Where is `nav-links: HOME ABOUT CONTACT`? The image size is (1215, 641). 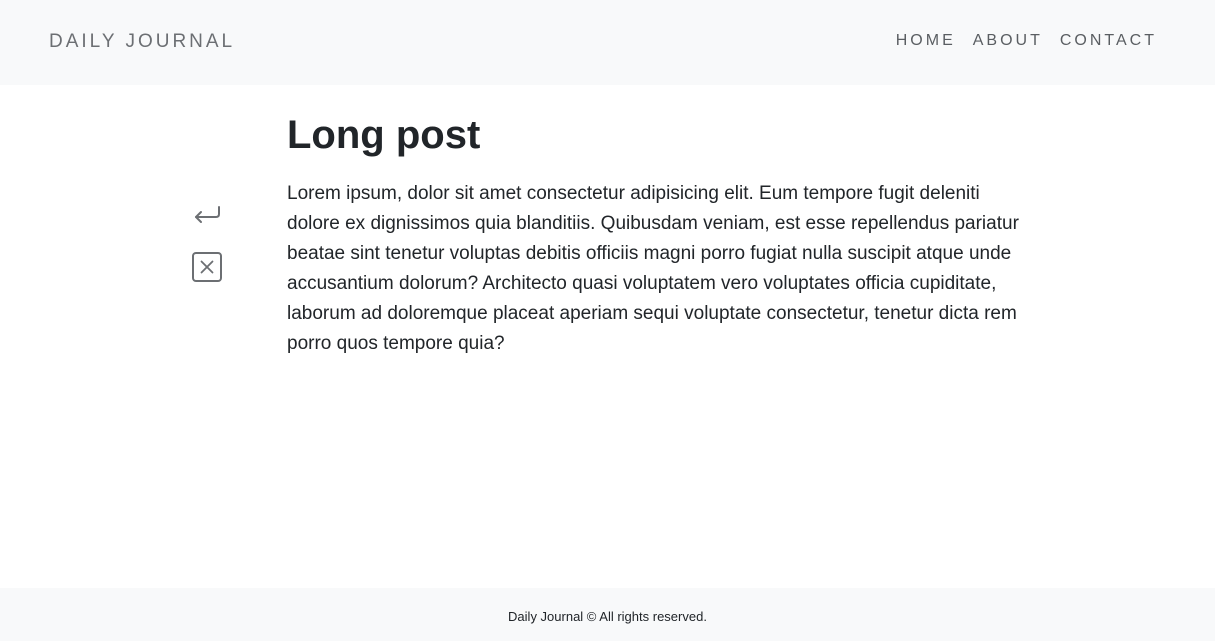 nav-links: HOME ABOUT CONTACT is located at coordinates (1026, 41).